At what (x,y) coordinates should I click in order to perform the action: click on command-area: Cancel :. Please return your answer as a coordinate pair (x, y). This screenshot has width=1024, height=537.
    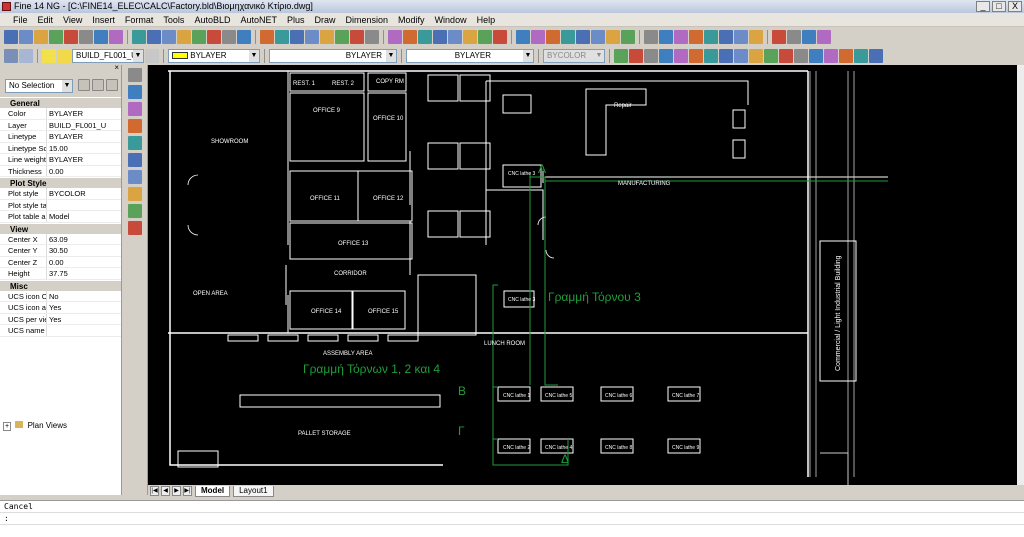
    Looking at the image, I should click on (512, 518).